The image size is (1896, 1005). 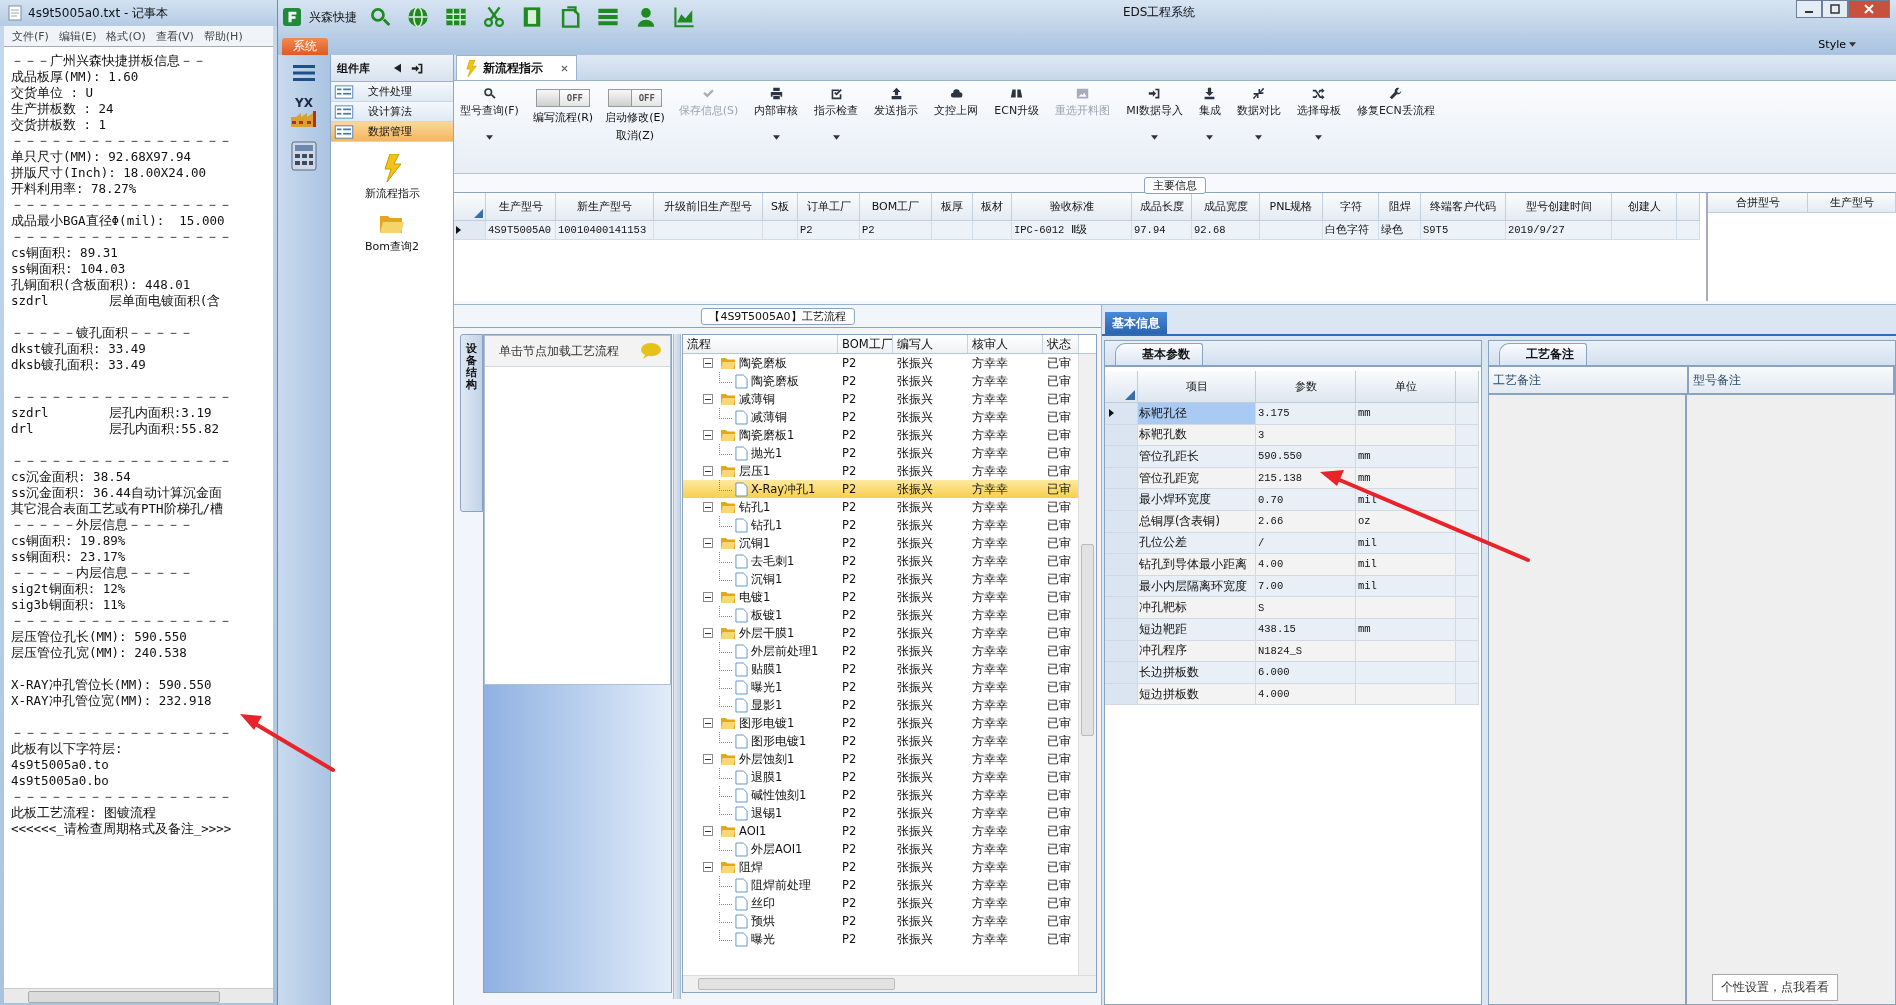 I want to click on column-header: 项目, so click(x=1197, y=387).